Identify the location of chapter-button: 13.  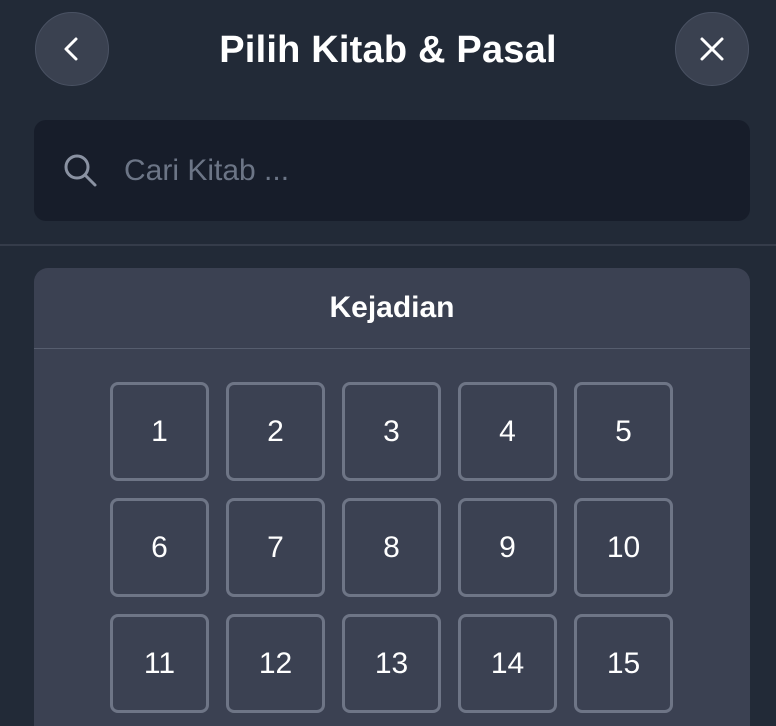
(391, 663).